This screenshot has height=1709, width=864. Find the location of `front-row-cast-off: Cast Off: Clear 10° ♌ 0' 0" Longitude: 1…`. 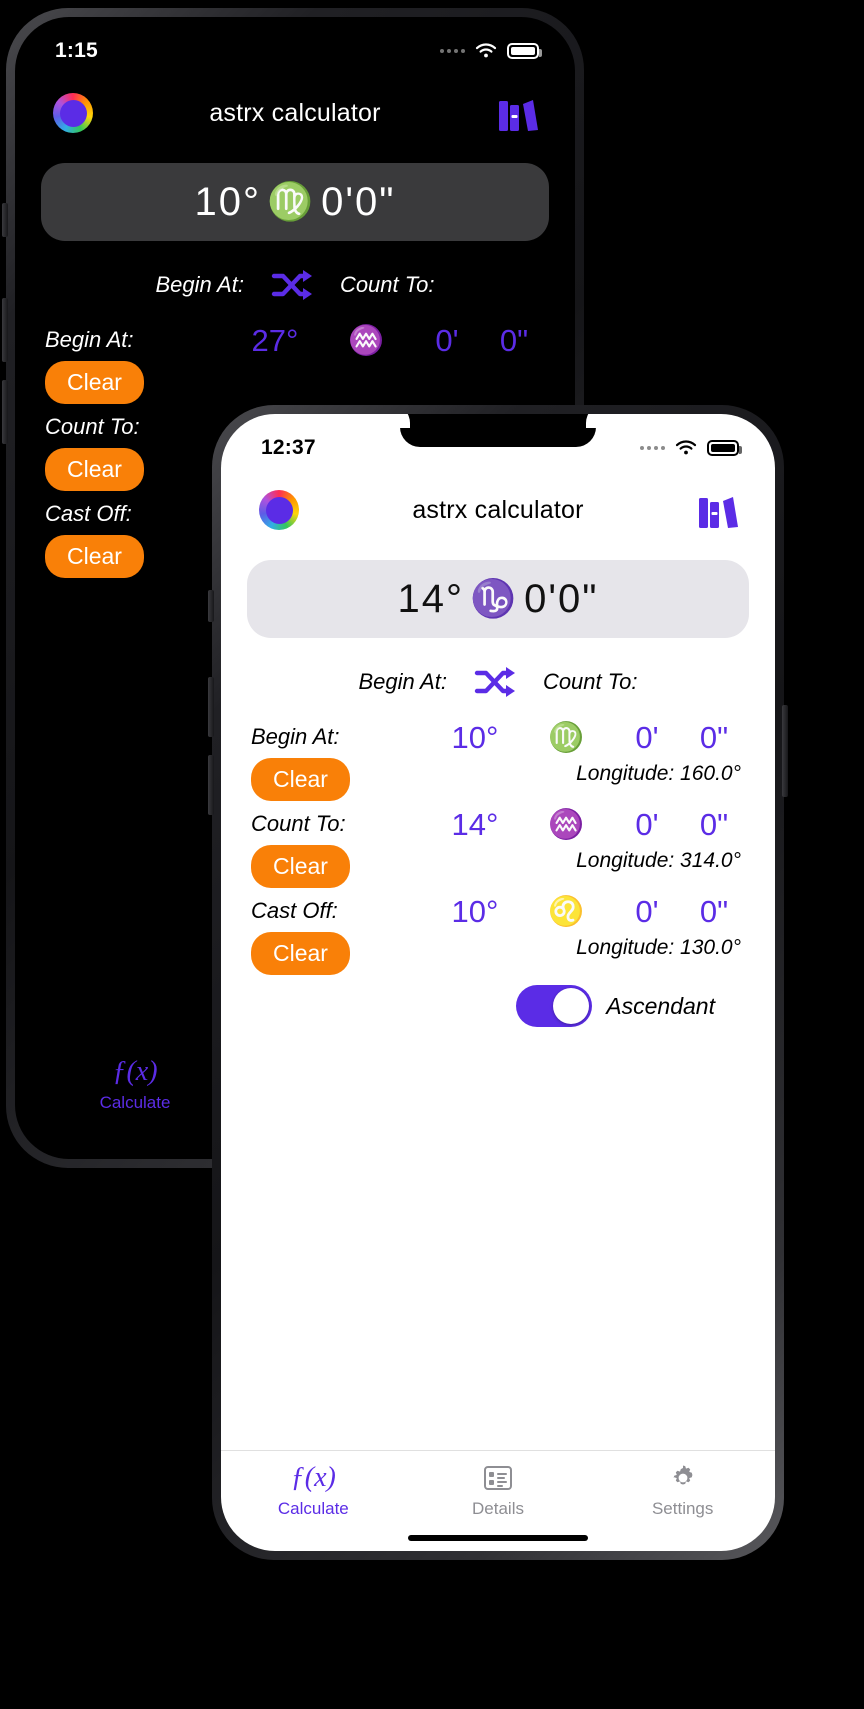

front-row-cast-off: Cast Off: Clear 10° ♌ 0' 0" Longitude: 1… is located at coordinates (498, 934).